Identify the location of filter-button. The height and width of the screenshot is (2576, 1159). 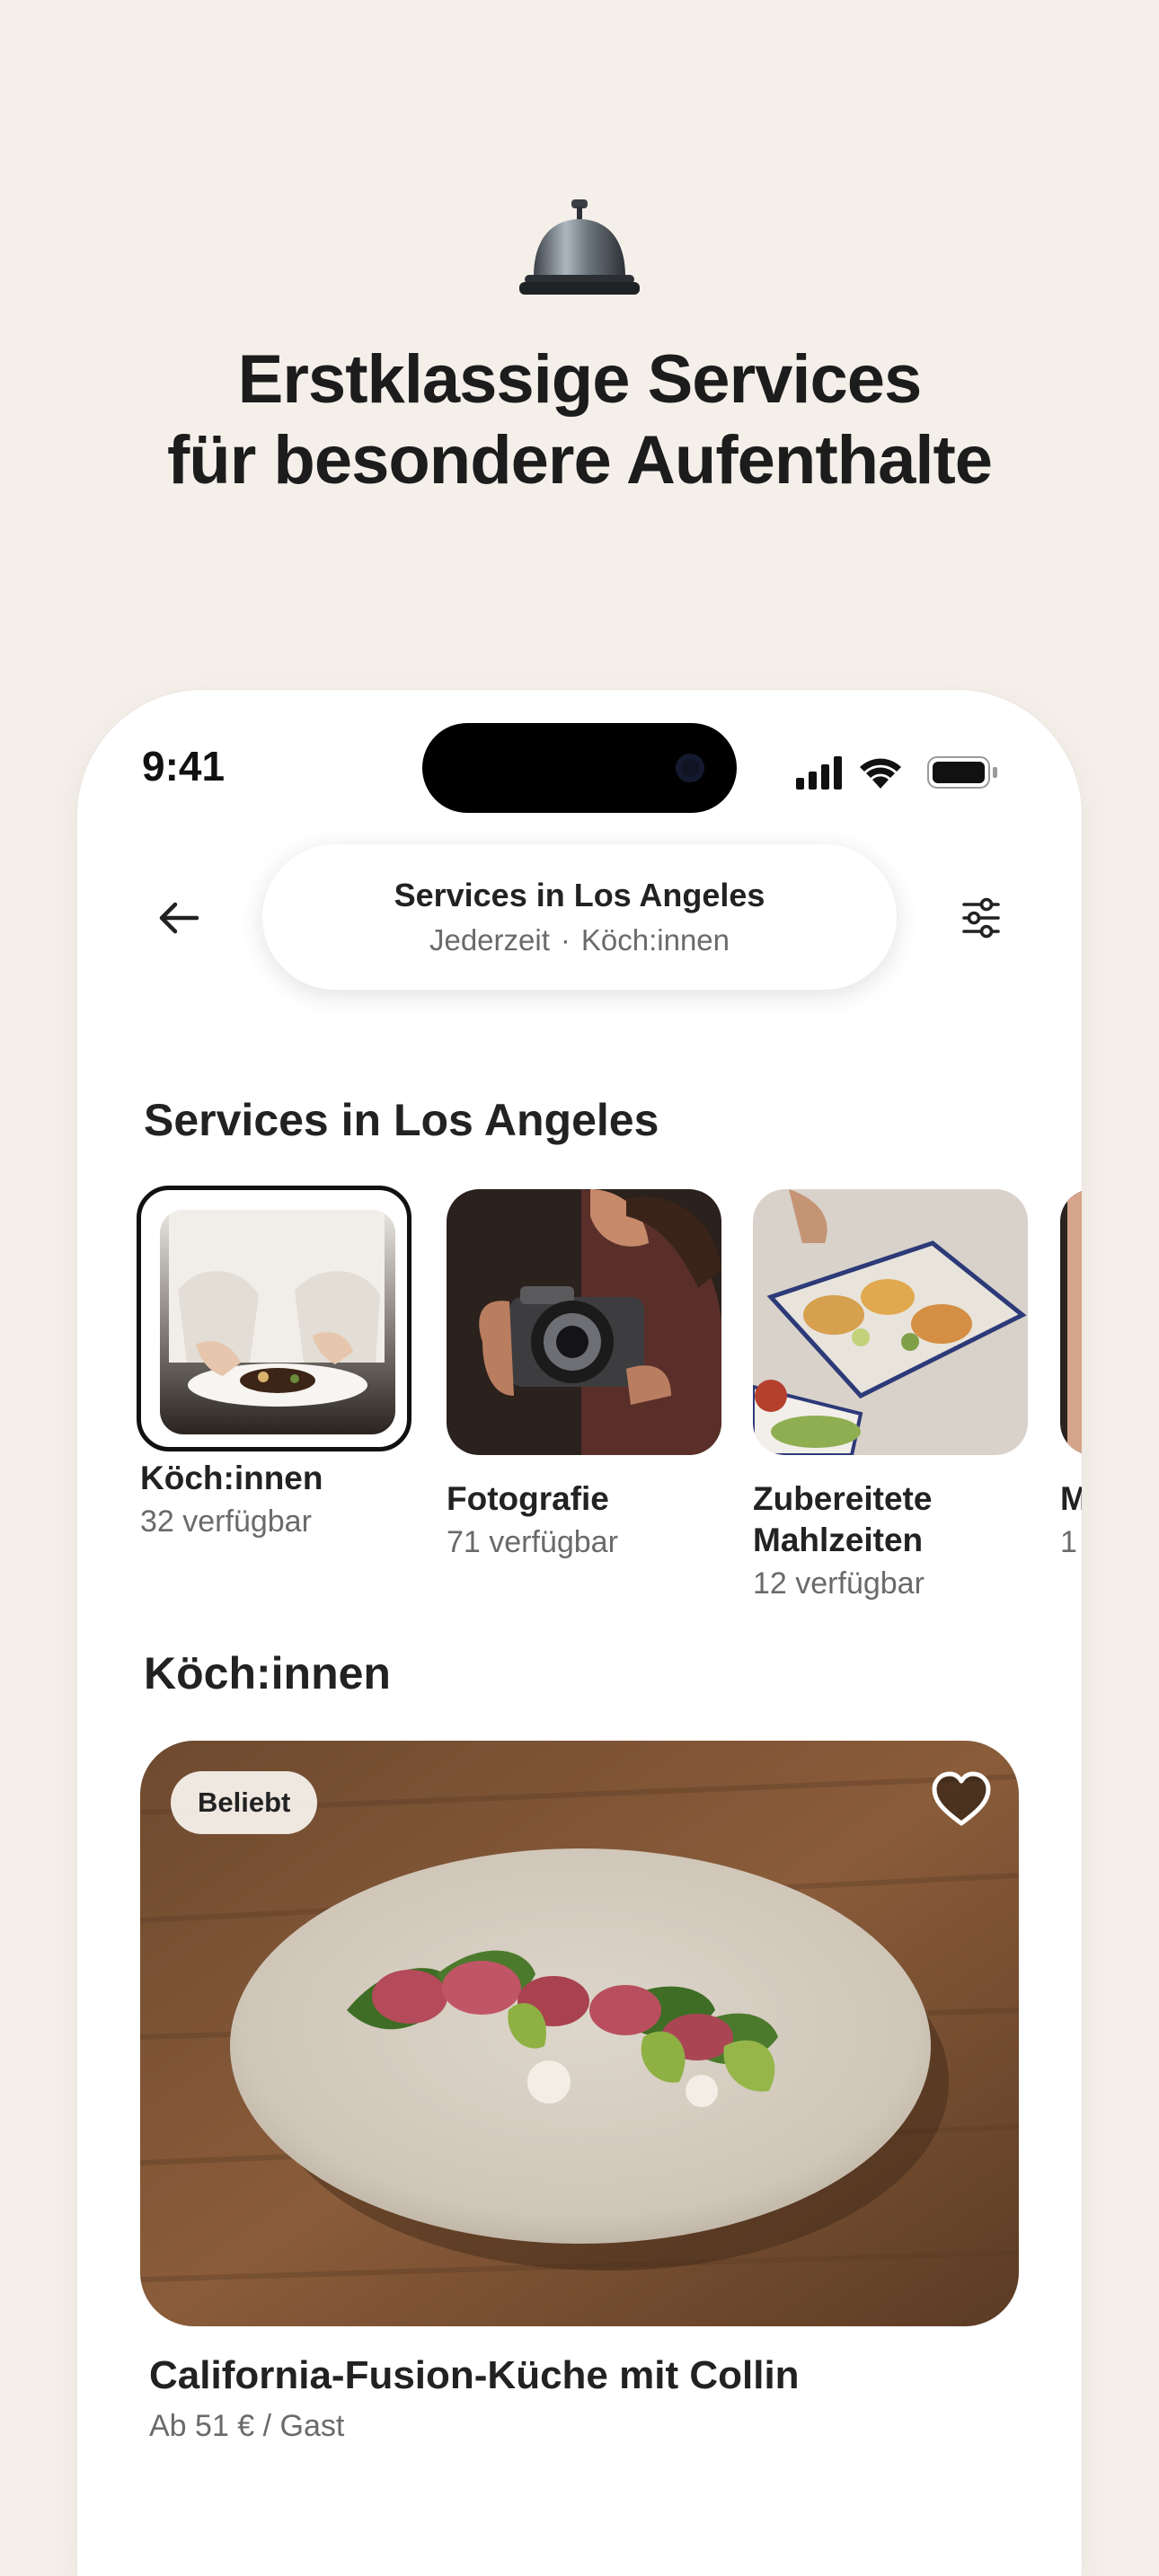
(981, 918).